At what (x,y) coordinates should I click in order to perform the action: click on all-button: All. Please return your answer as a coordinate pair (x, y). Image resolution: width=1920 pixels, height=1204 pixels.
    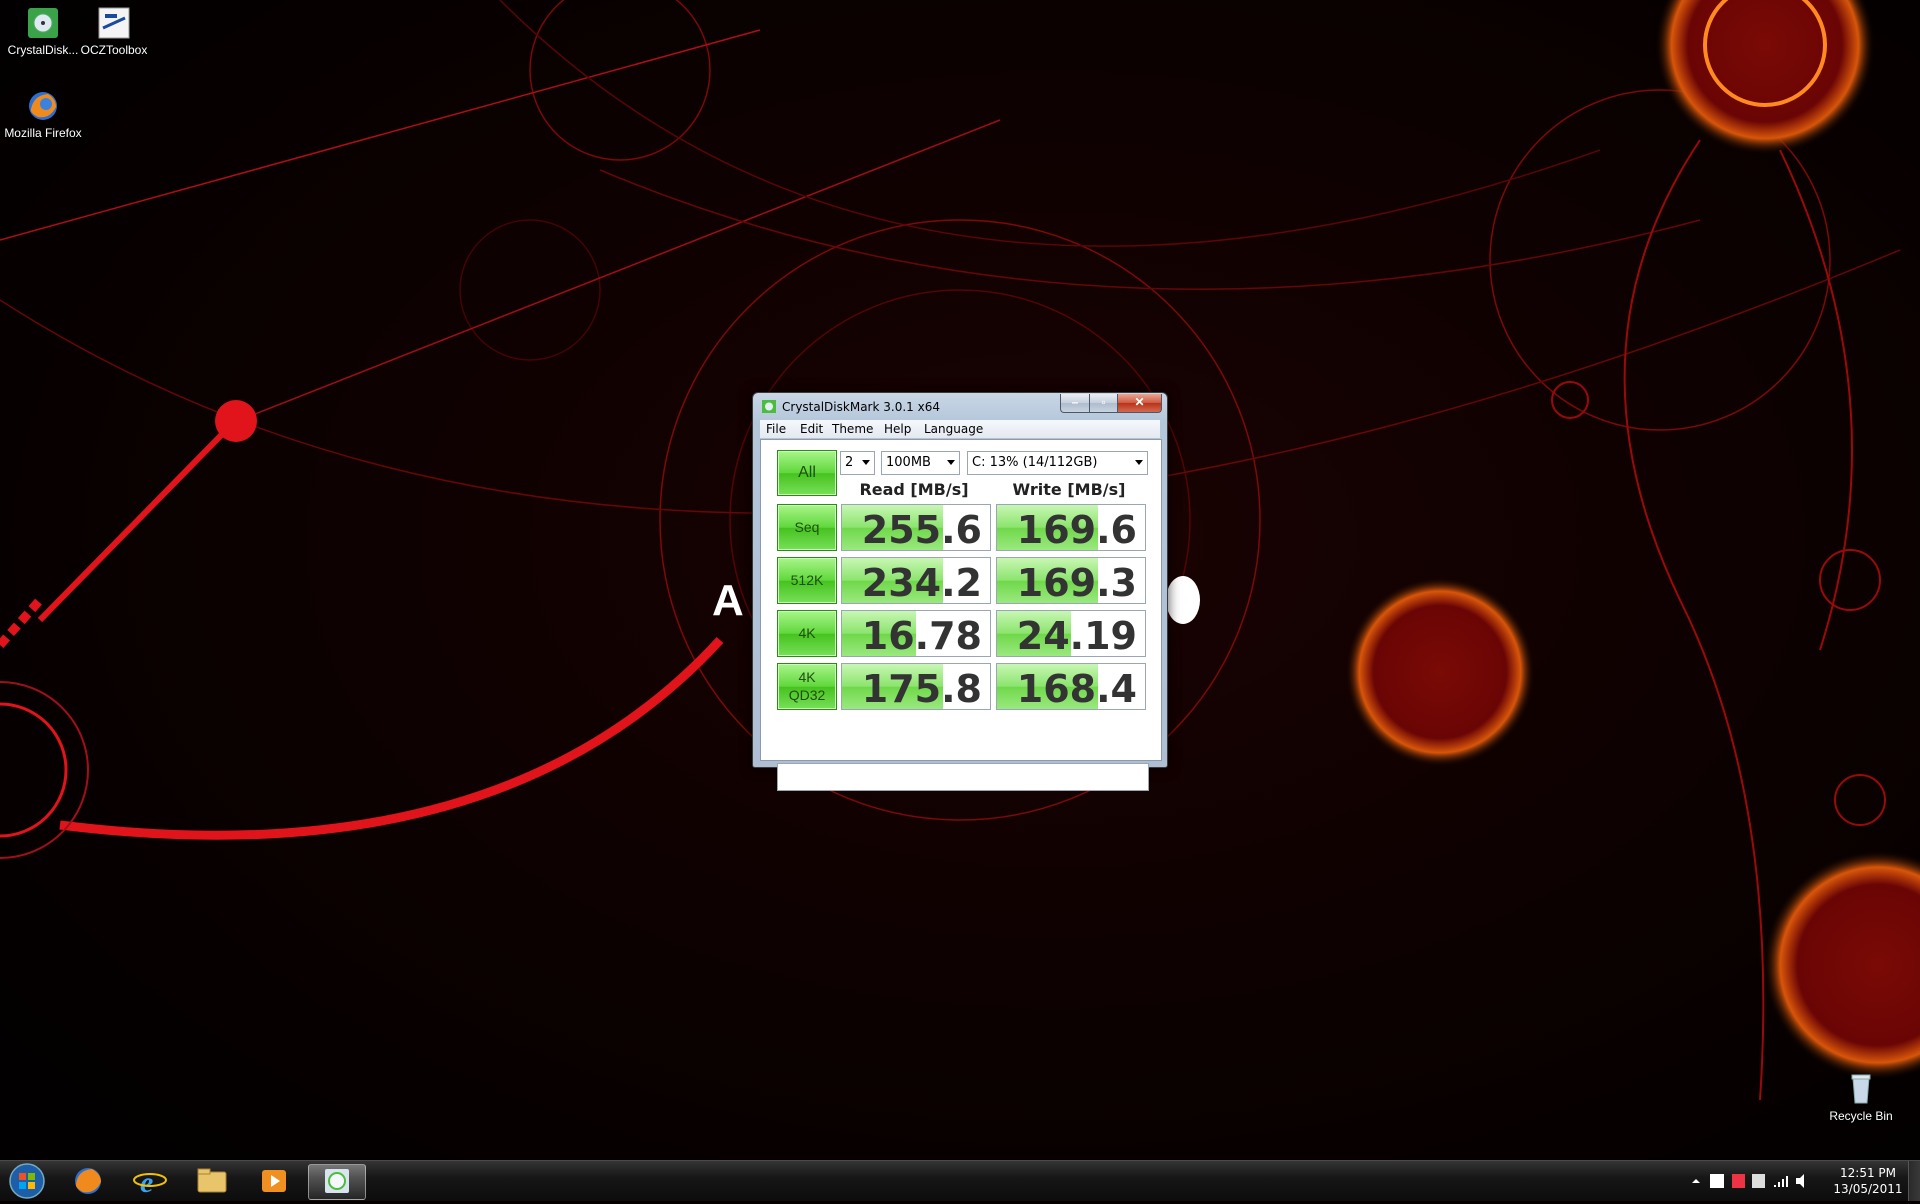
    Looking at the image, I should click on (807, 473).